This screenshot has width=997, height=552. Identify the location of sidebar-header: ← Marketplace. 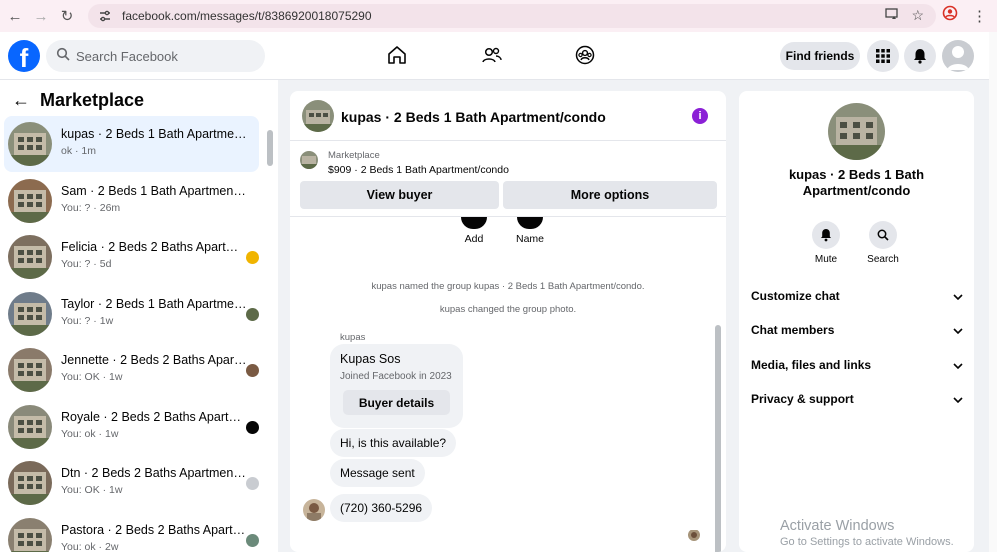
(78, 100).